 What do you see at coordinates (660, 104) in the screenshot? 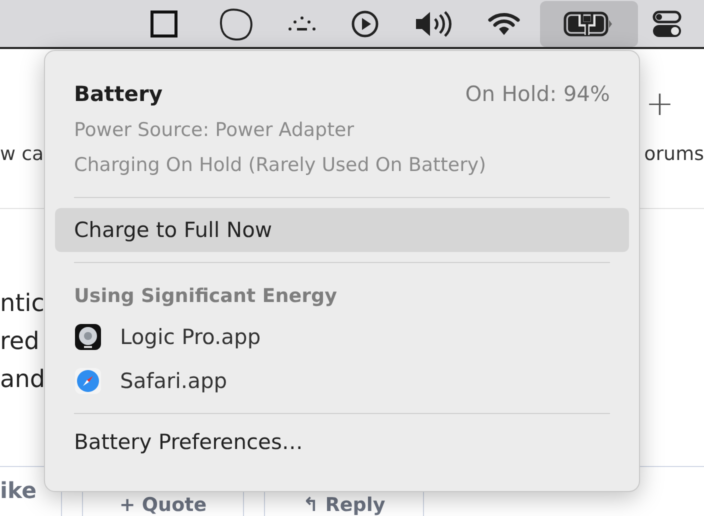
I see `add-button: +` at bounding box center [660, 104].